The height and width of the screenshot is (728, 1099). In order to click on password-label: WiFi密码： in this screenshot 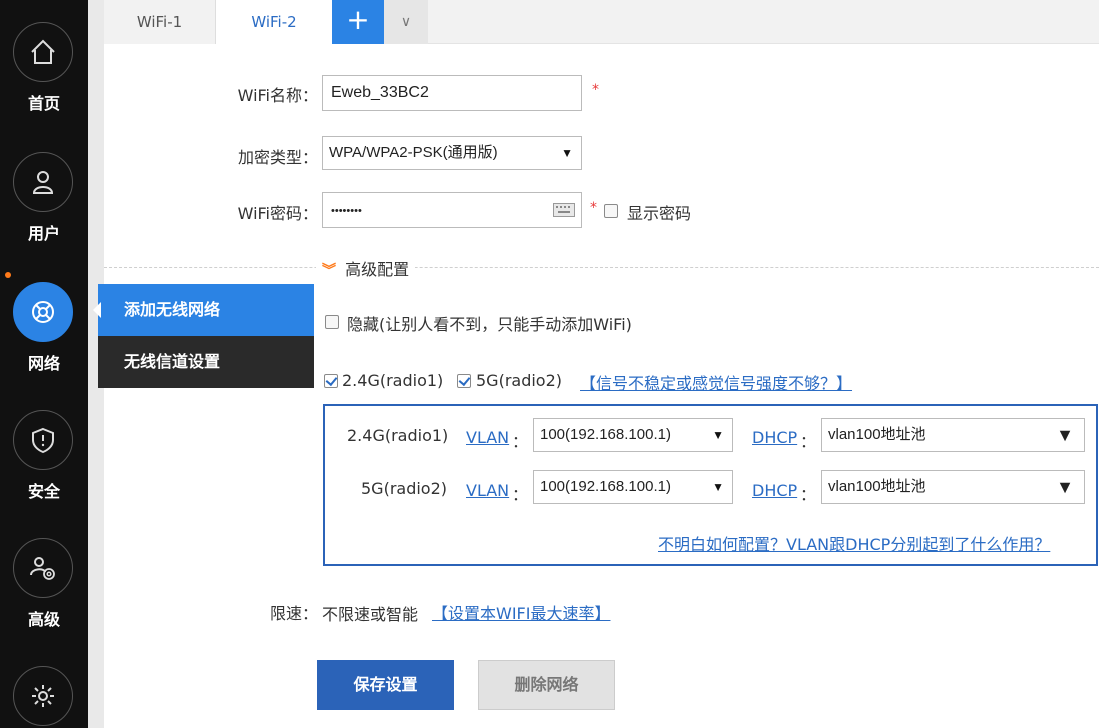, I will do `click(277, 213)`.